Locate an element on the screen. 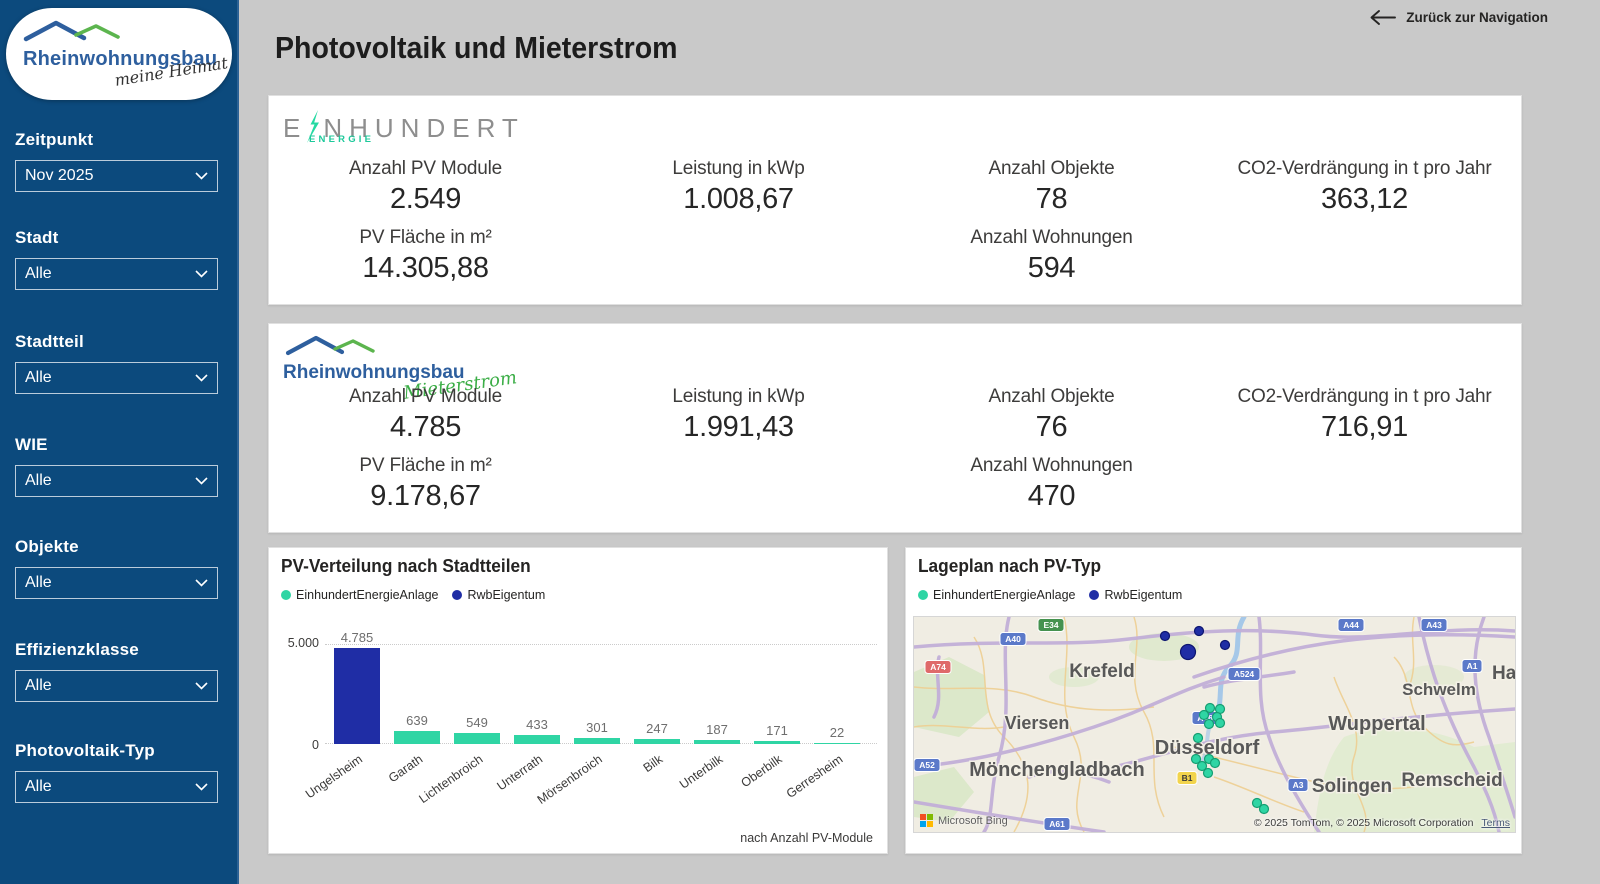  legend-dot-green is located at coordinates (923, 595).